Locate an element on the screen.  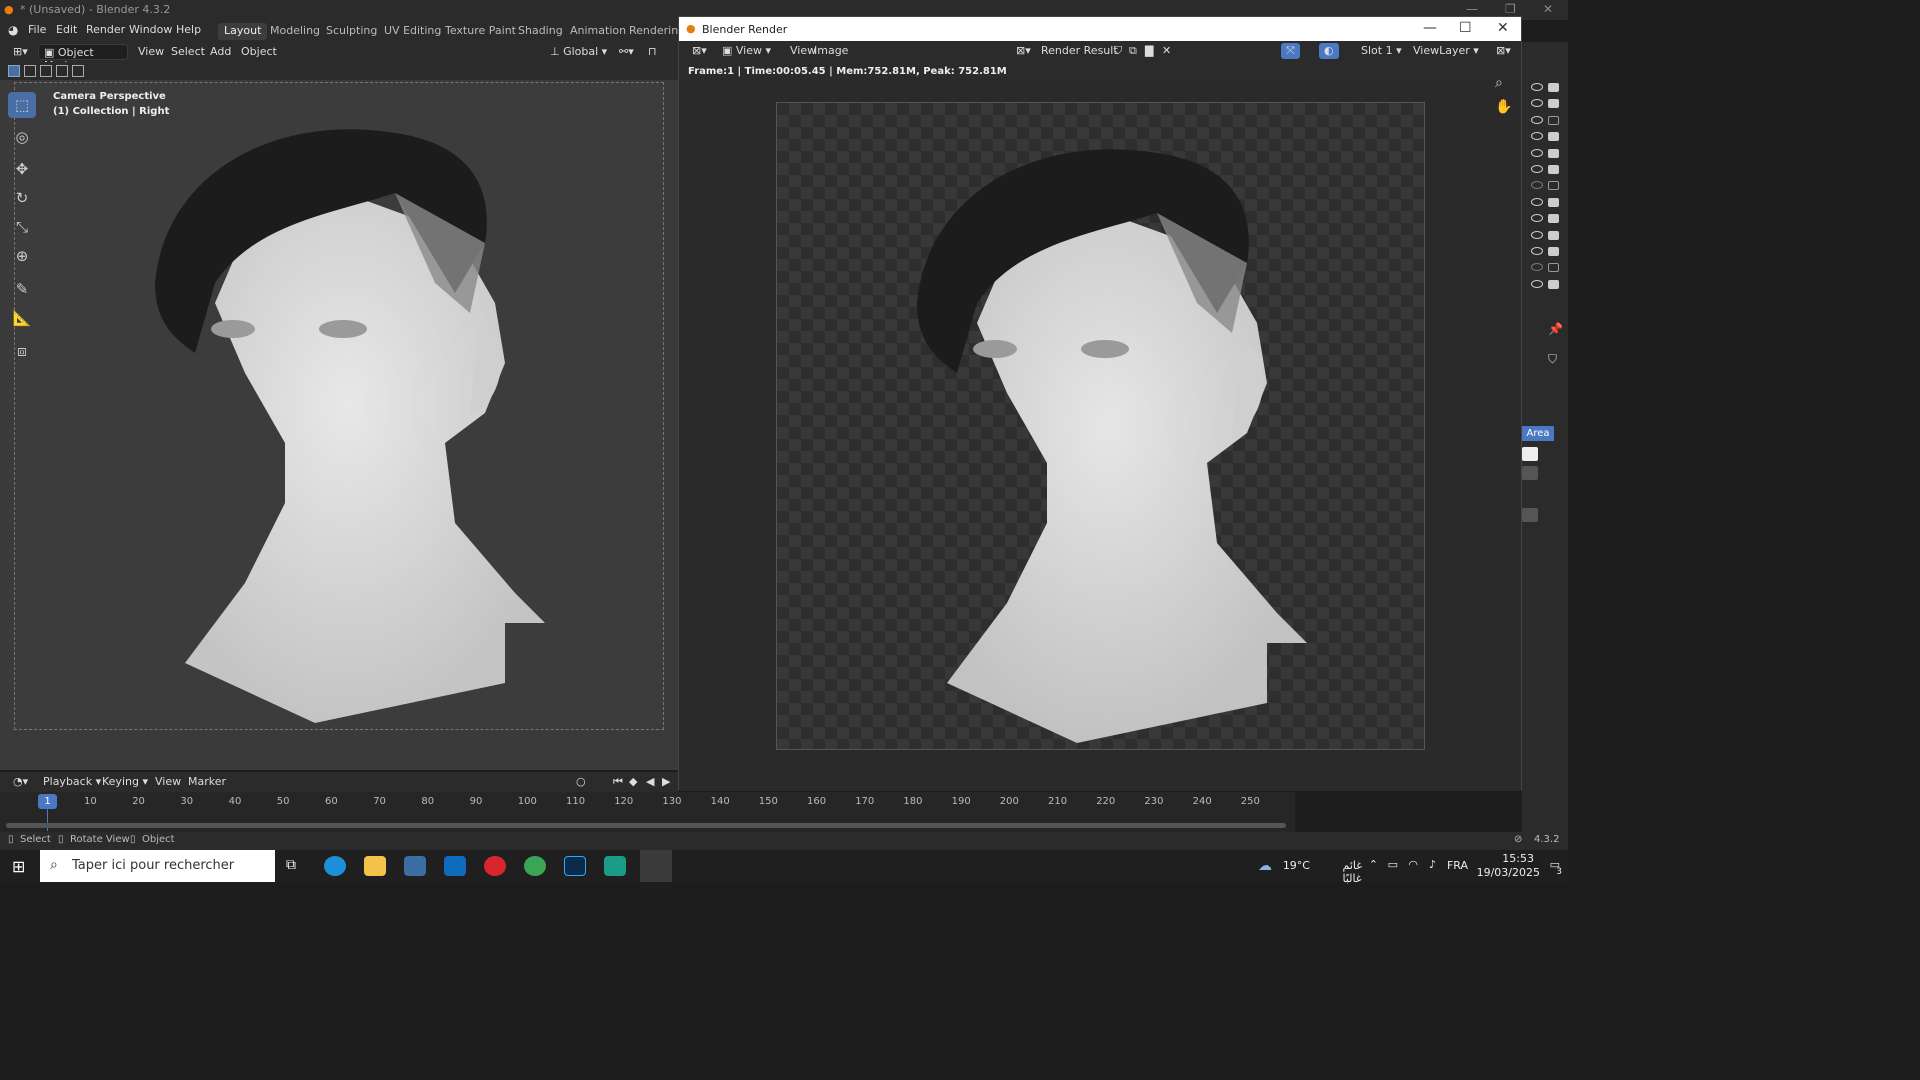
menu-window: Window is located at coordinates (150, 29).